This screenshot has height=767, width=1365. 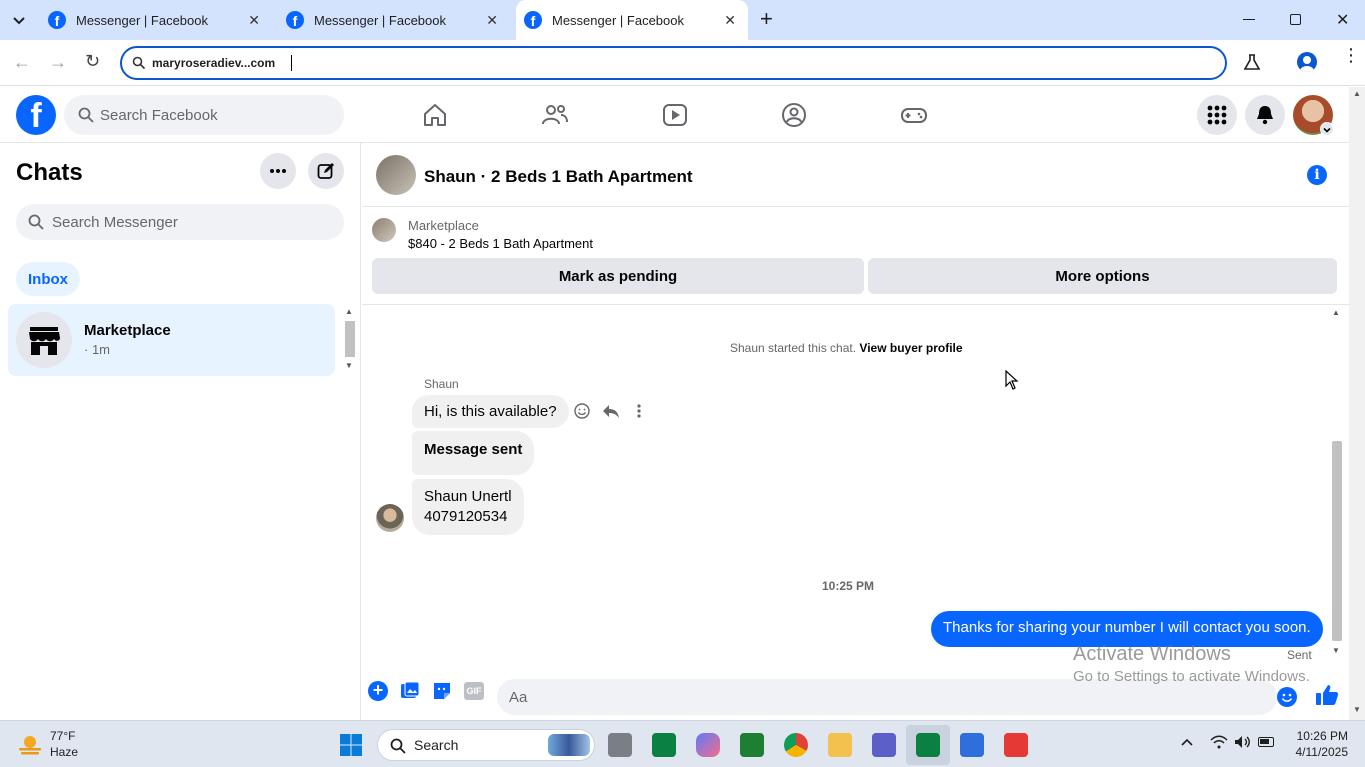 I want to click on chat-options-button, so click(x=278, y=171).